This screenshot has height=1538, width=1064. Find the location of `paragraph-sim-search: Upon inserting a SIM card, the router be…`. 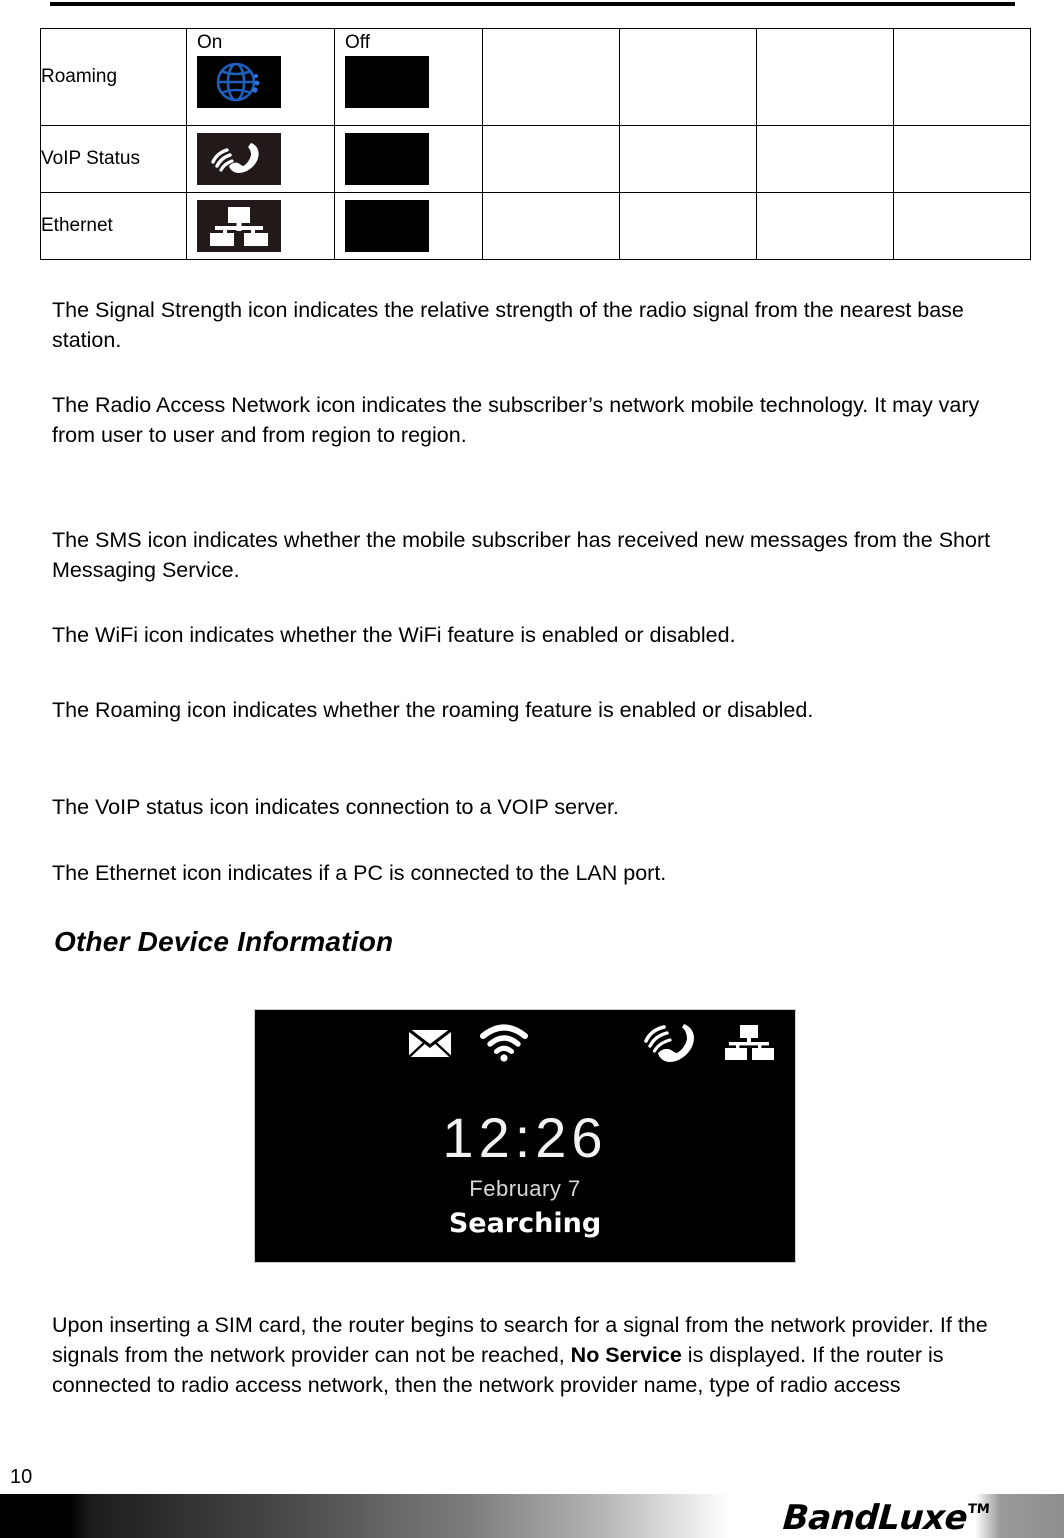

paragraph-sim-search: Upon inserting a SIM card, the router be… is located at coordinates (528, 1355).